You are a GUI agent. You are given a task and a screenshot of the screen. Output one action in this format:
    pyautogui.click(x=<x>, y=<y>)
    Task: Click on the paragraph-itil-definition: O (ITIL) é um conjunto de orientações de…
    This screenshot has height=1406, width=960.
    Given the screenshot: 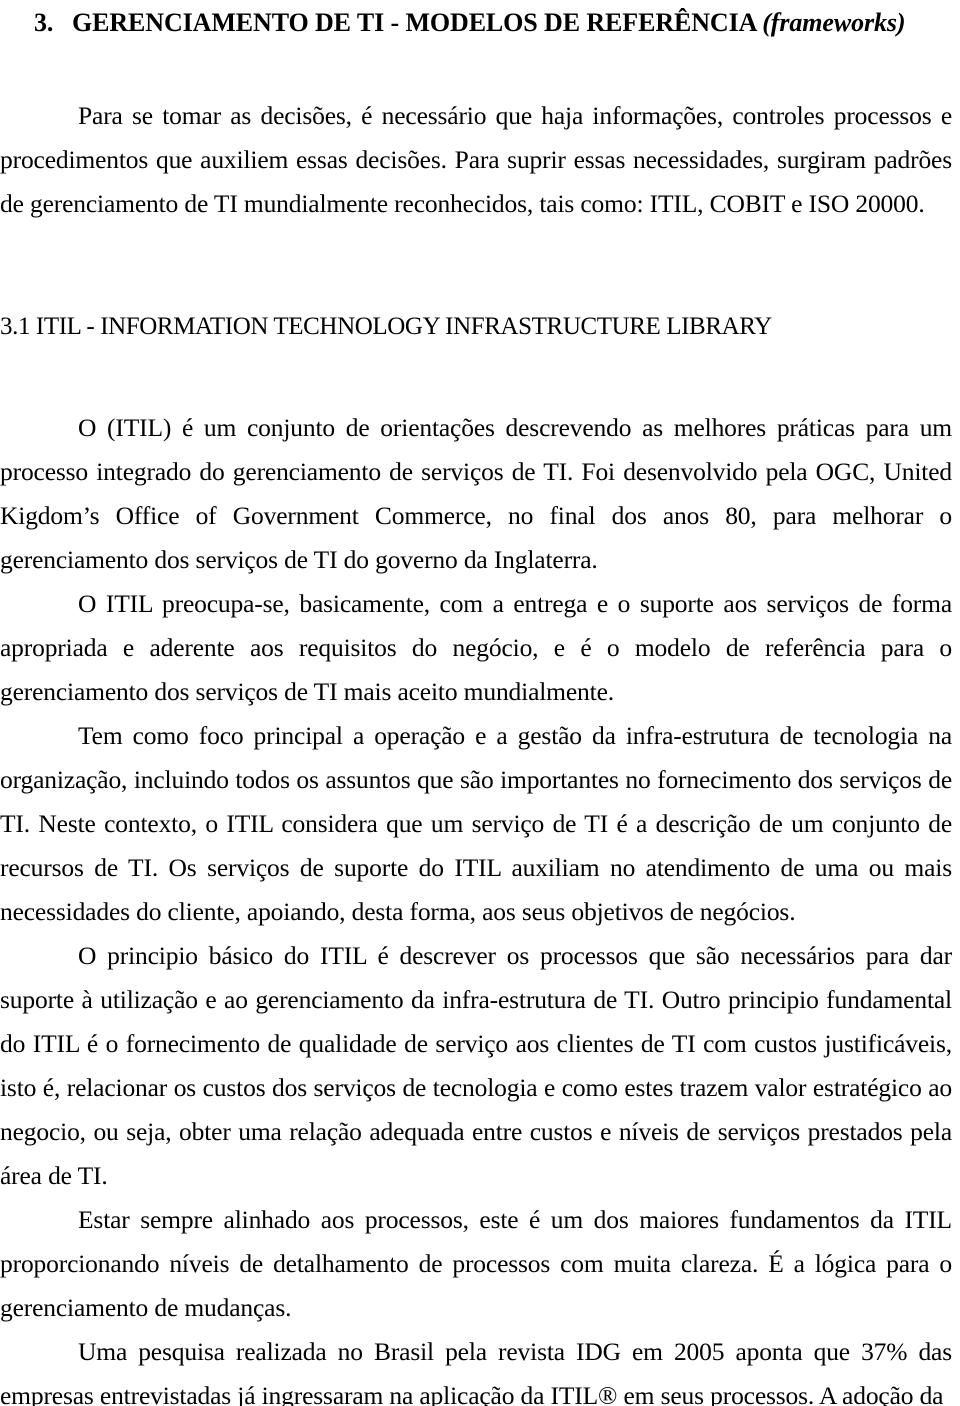 What is the action you would take?
    pyautogui.click(x=476, y=493)
    